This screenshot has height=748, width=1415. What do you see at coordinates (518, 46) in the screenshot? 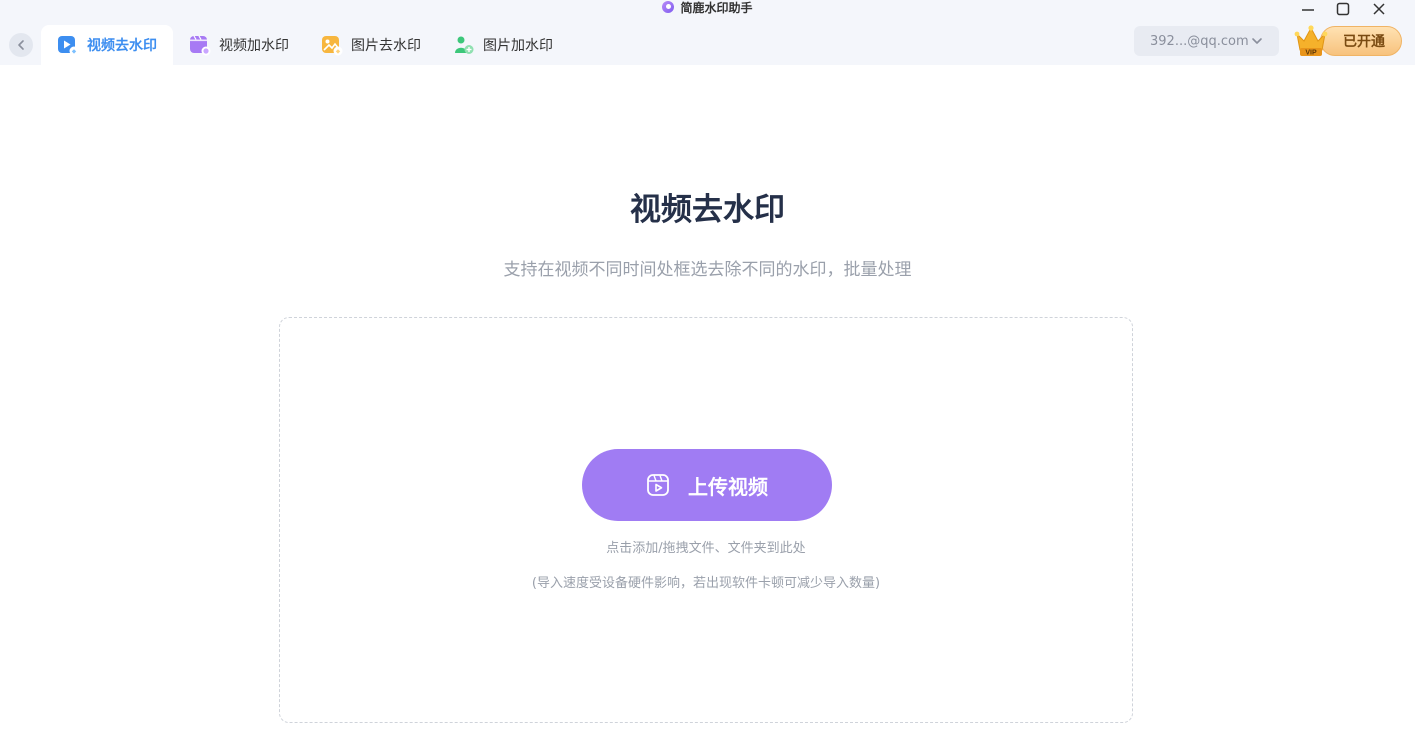
I see `tab-label: 图片加水印` at bounding box center [518, 46].